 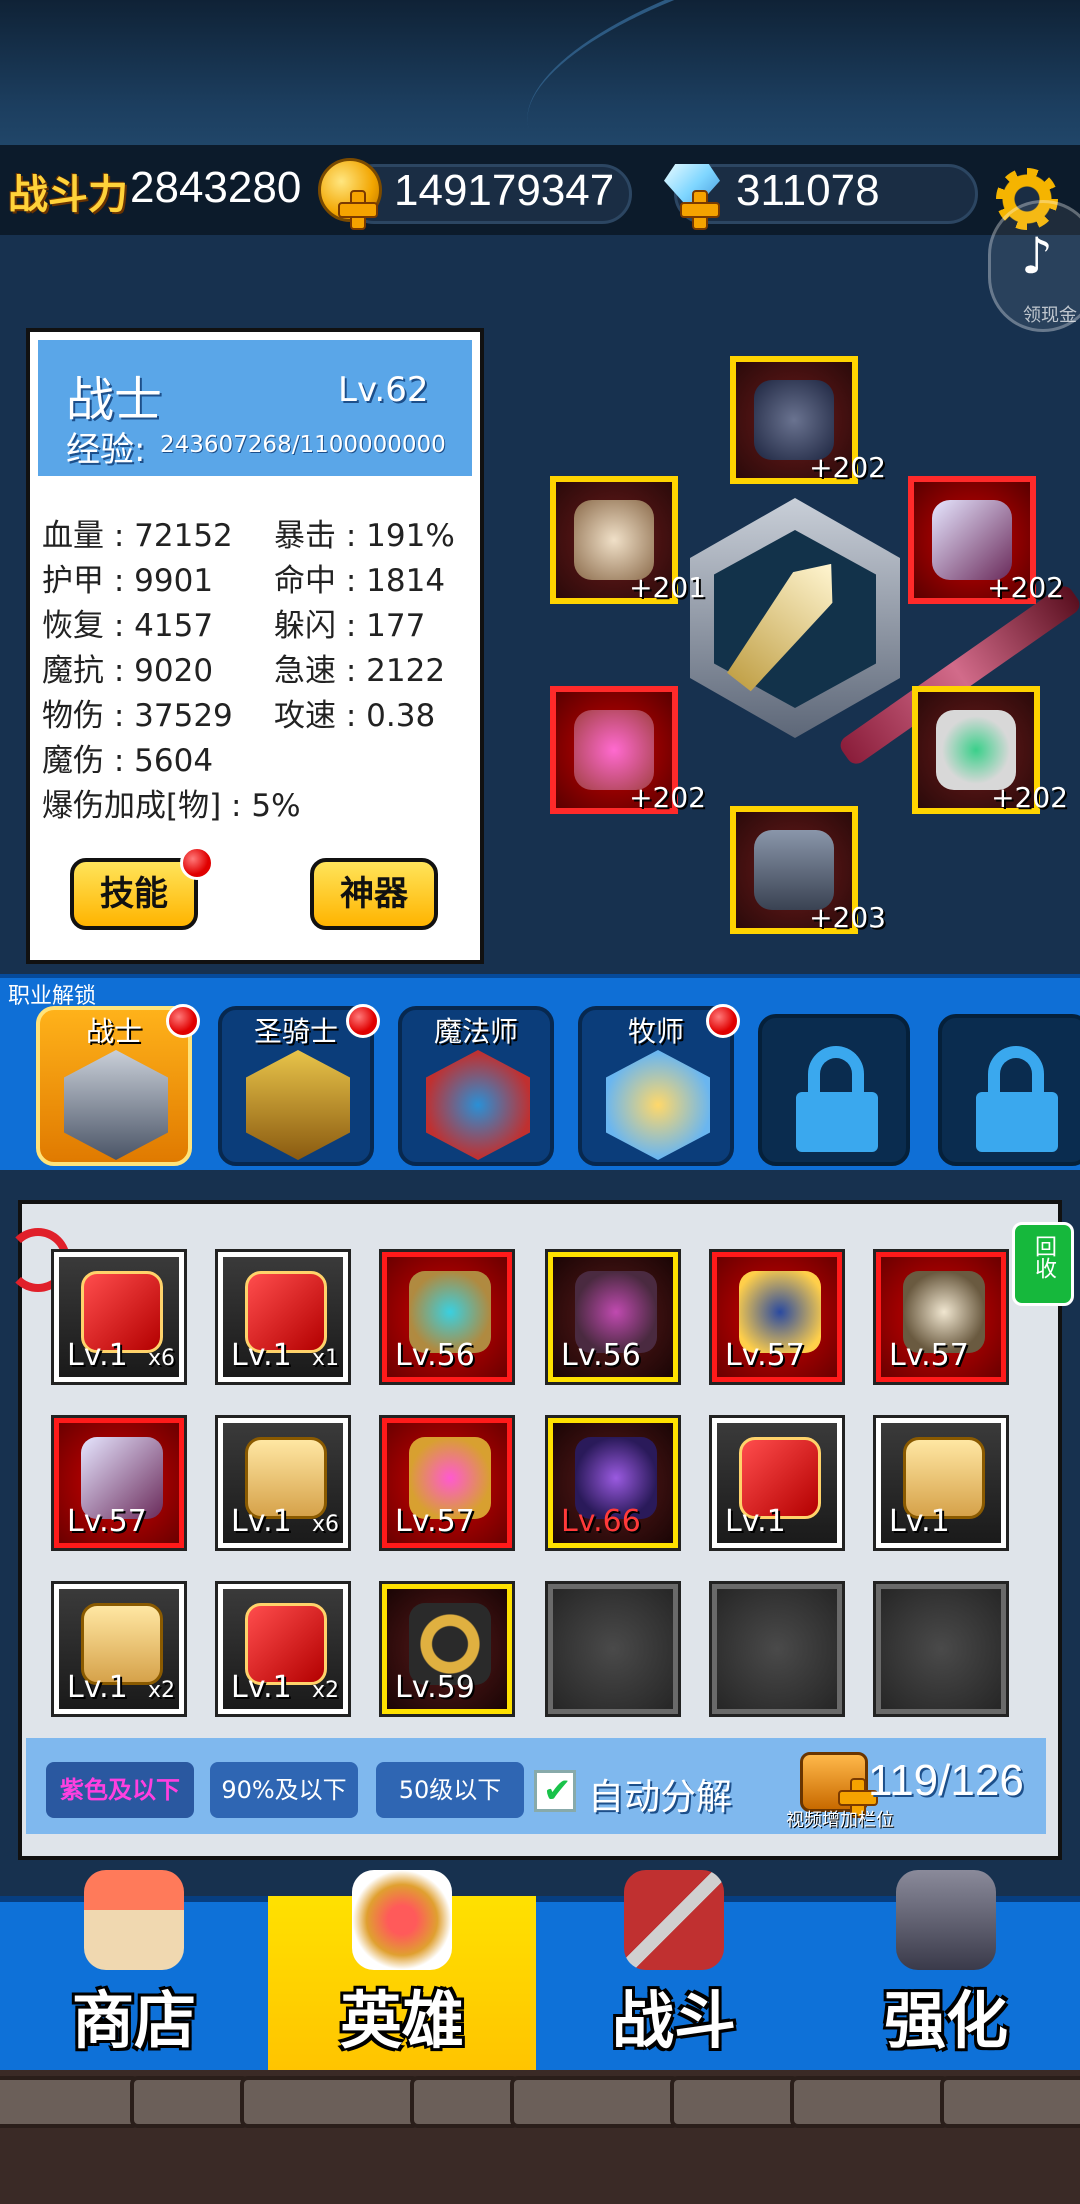 What do you see at coordinates (435, 1687) in the screenshot?
I see `slot-level: Lv.59` at bounding box center [435, 1687].